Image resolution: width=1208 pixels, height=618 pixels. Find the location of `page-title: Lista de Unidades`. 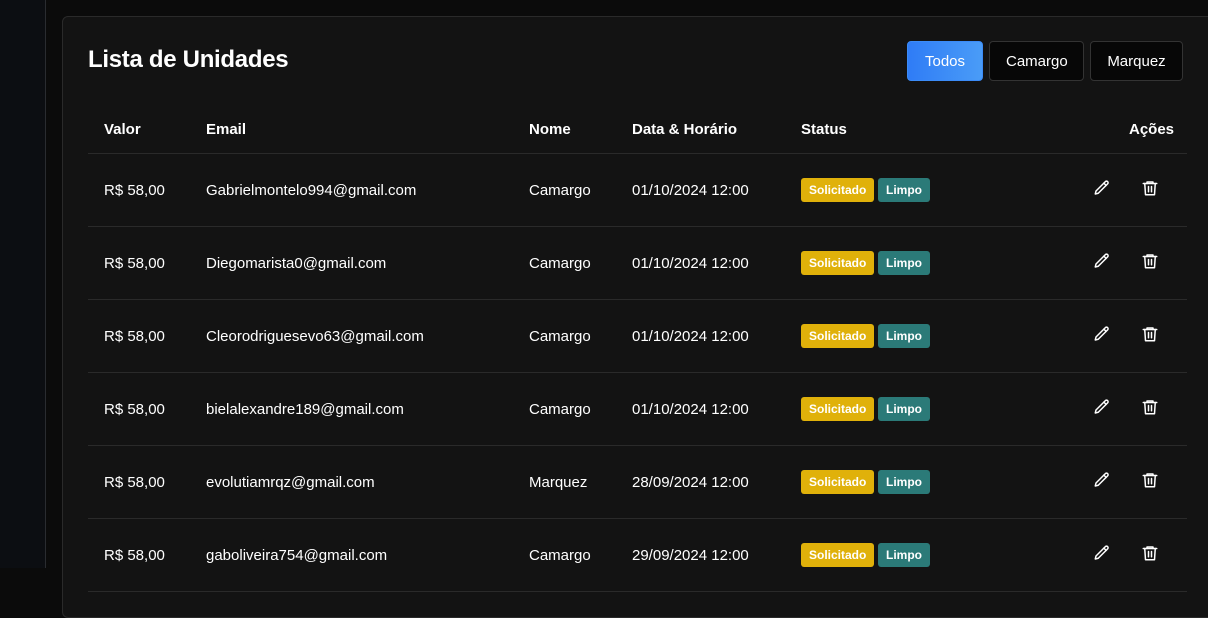

page-title: Lista de Unidades is located at coordinates (188, 59).